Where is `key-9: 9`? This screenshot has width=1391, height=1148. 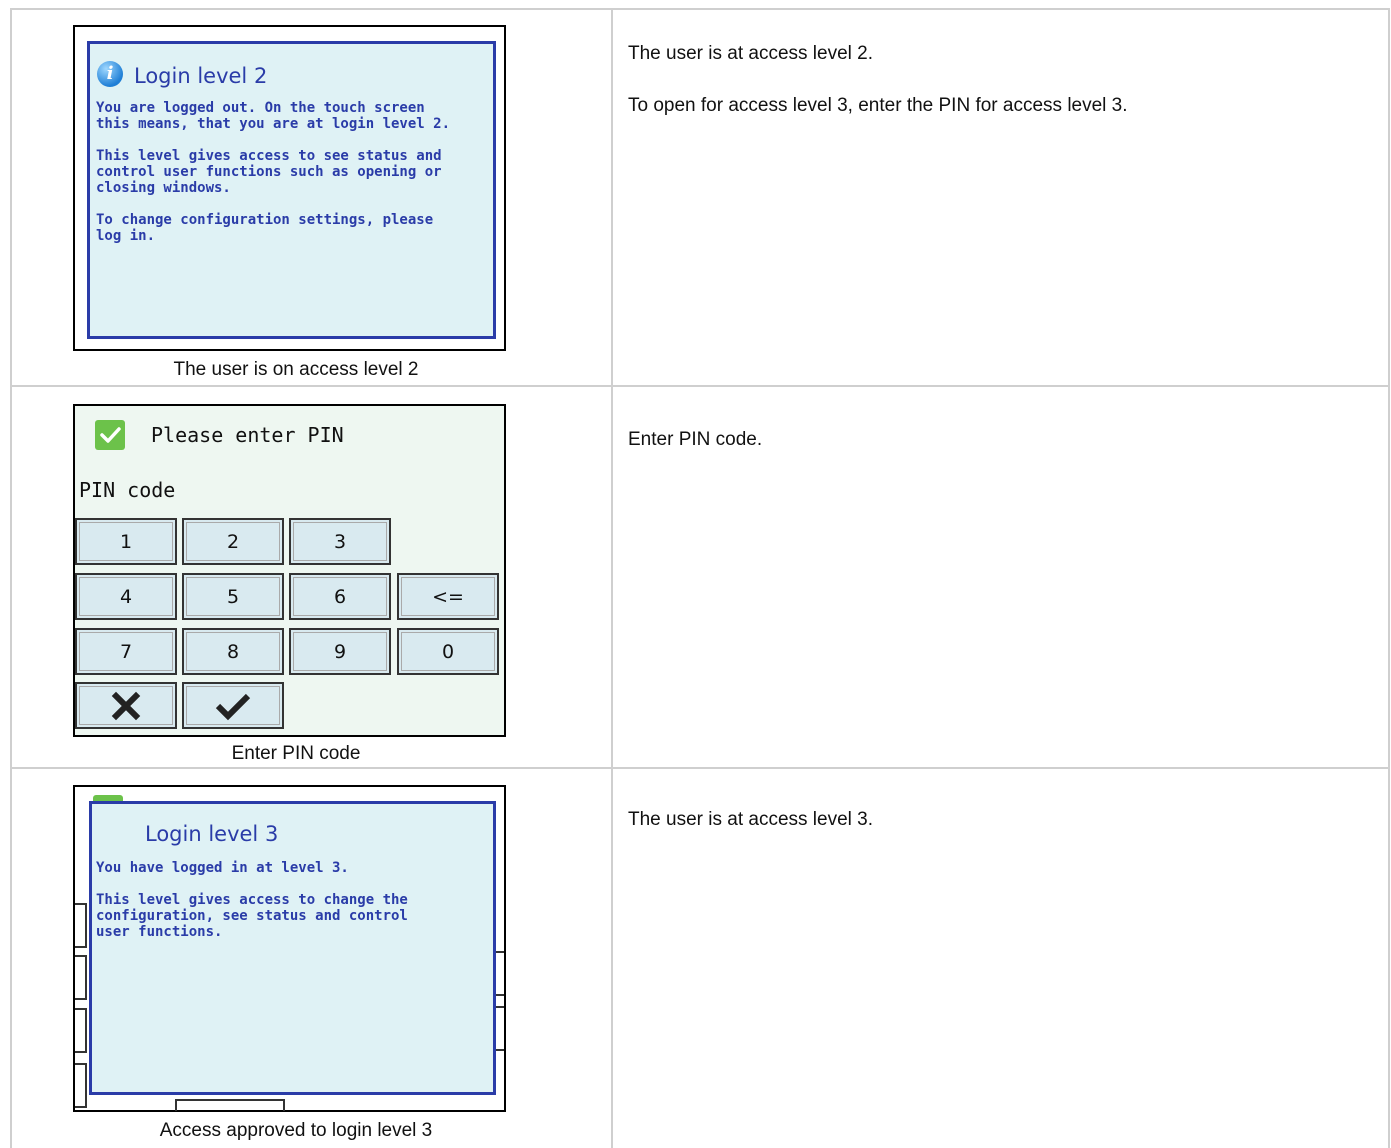
key-9: 9 is located at coordinates (340, 651).